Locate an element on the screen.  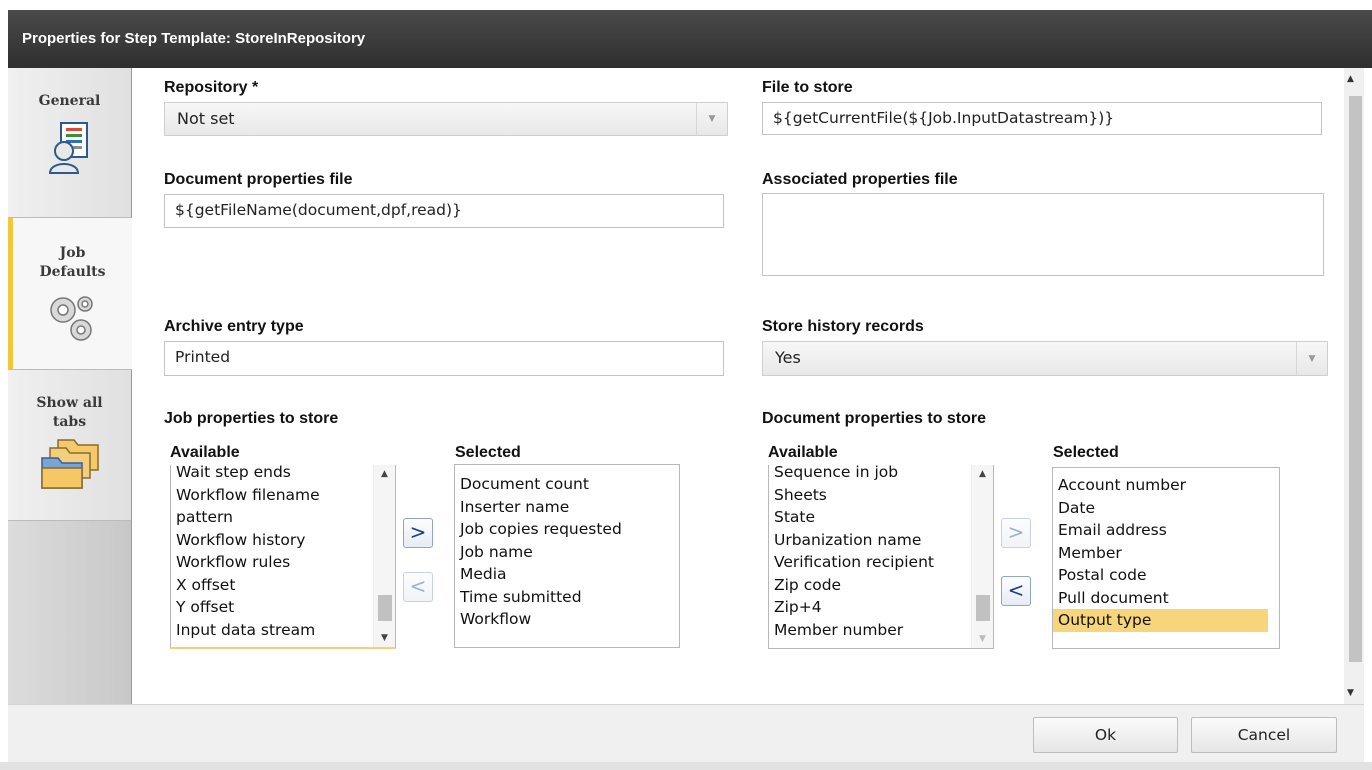
associated-properties-file-textarea is located at coordinates (1043, 234).